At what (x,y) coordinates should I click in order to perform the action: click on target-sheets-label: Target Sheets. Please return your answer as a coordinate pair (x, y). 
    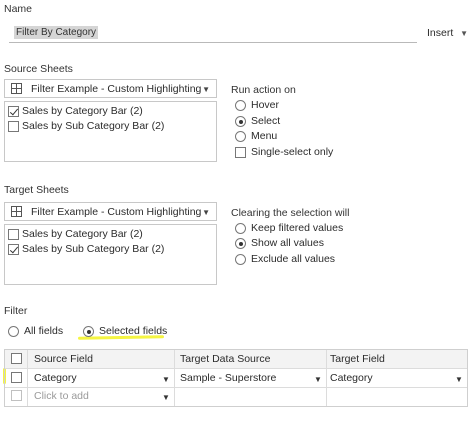
    Looking at the image, I should click on (36, 190).